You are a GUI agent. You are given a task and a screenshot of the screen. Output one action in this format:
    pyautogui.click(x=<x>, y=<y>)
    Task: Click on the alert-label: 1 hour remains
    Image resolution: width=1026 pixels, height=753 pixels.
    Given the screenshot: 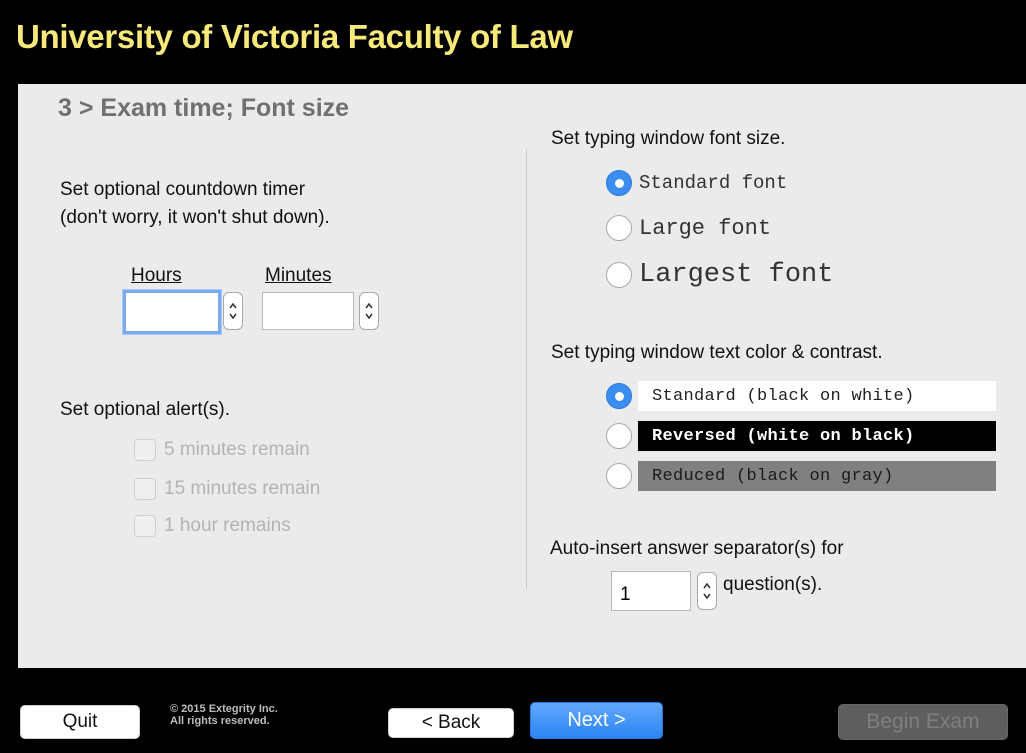 What is the action you would take?
    pyautogui.click(x=227, y=525)
    